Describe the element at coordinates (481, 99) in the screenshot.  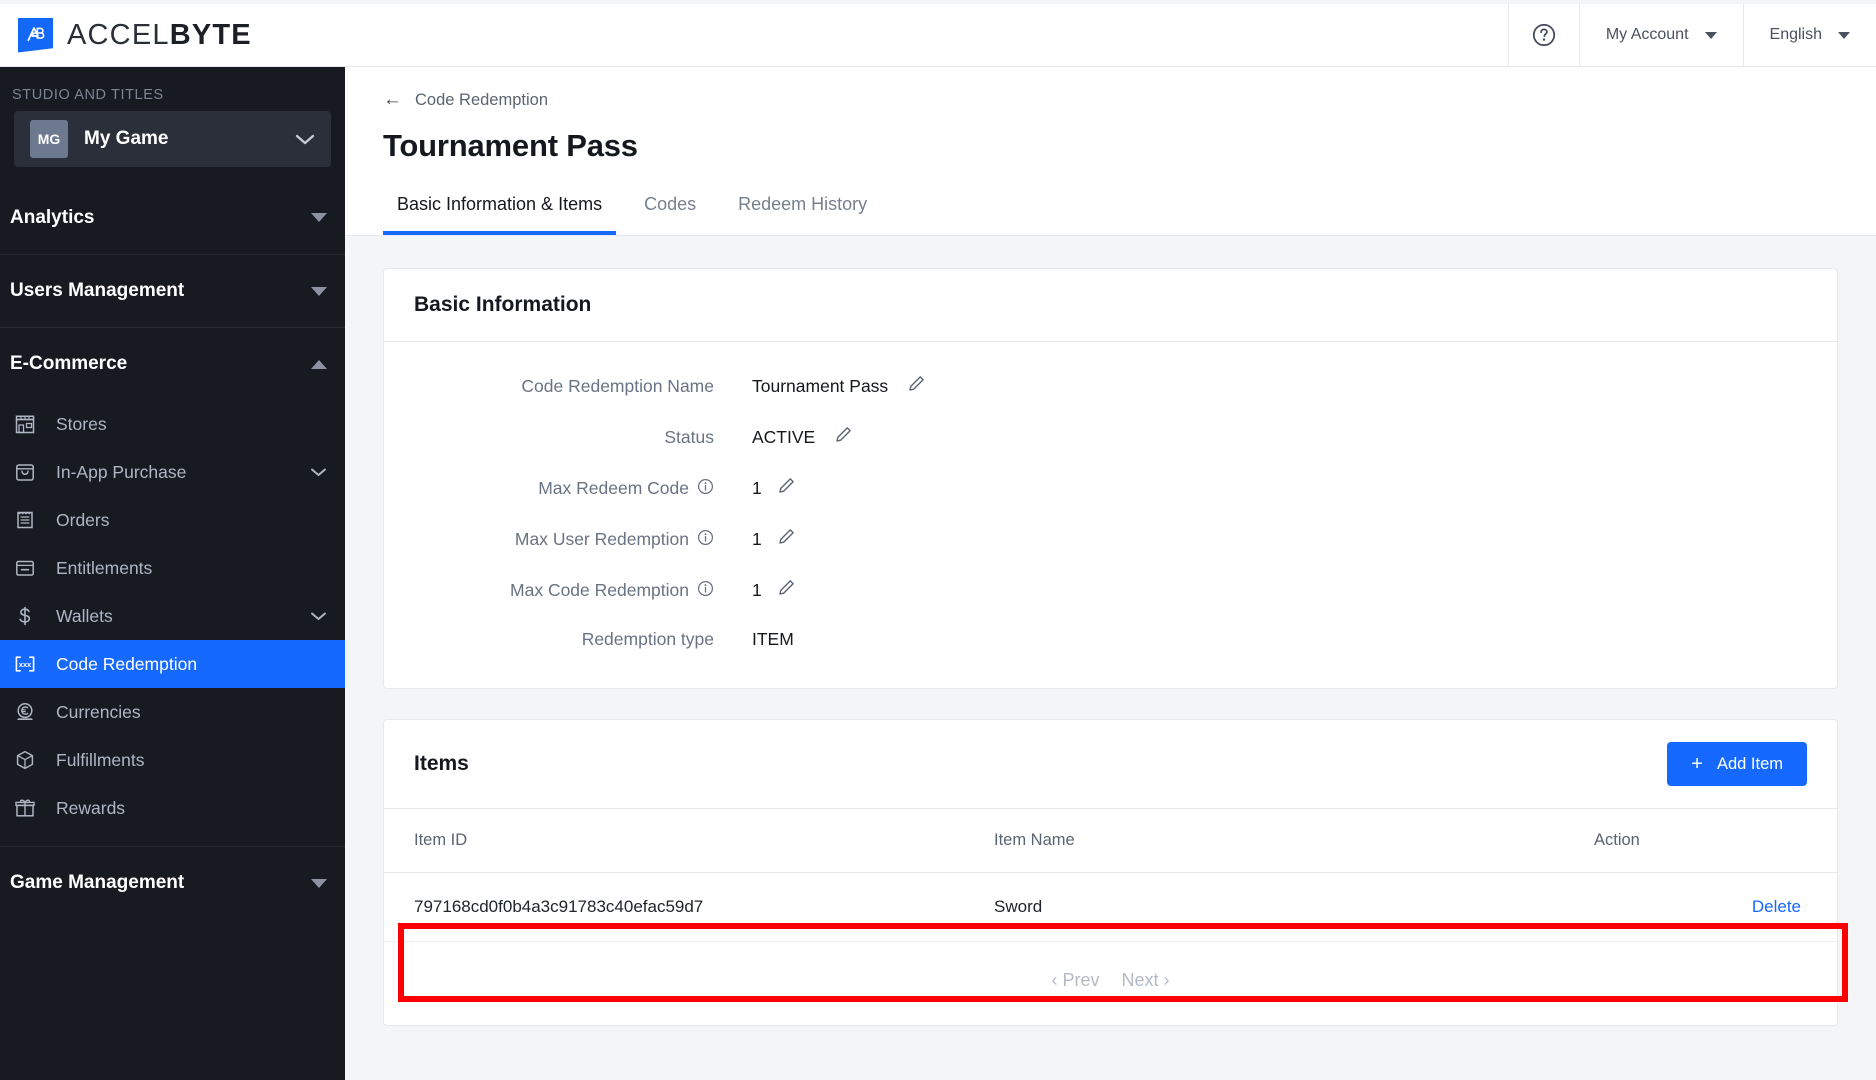
I see `breadcrumb-label: Code Redemption` at that location.